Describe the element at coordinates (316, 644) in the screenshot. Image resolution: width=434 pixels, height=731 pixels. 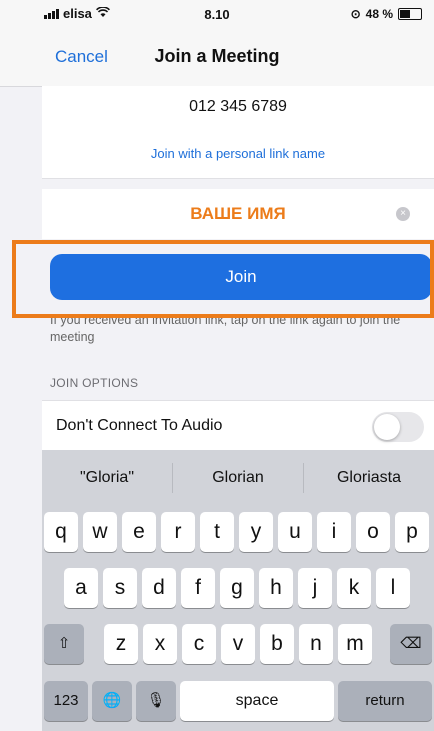
I see `key-n: n` at that location.